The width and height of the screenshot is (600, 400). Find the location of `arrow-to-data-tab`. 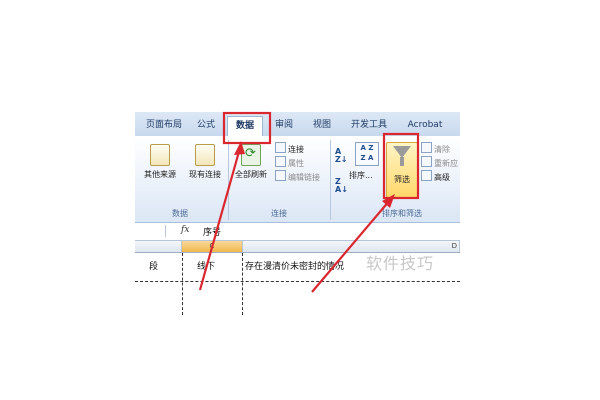

arrow-to-data-tab is located at coordinates (220, 219).